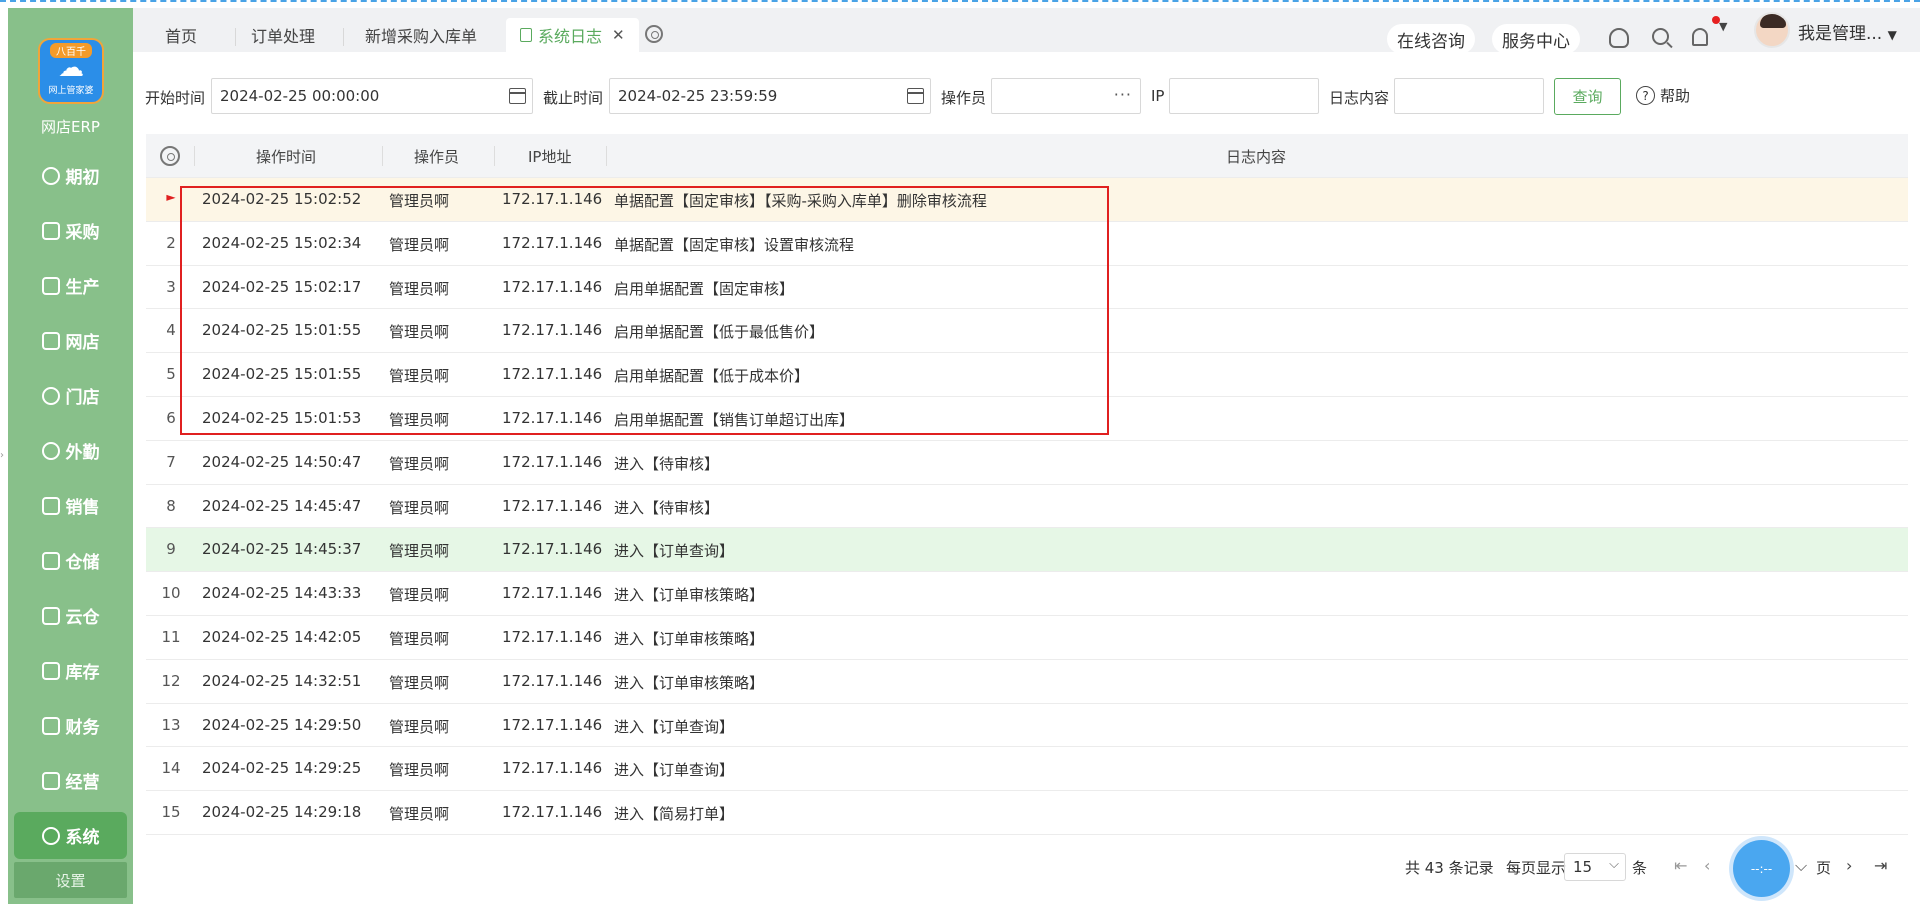 Image resolution: width=1920 pixels, height=904 pixels. What do you see at coordinates (82, 673) in the screenshot?
I see `sidebar-item-label: 库存` at bounding box center [82, 673].